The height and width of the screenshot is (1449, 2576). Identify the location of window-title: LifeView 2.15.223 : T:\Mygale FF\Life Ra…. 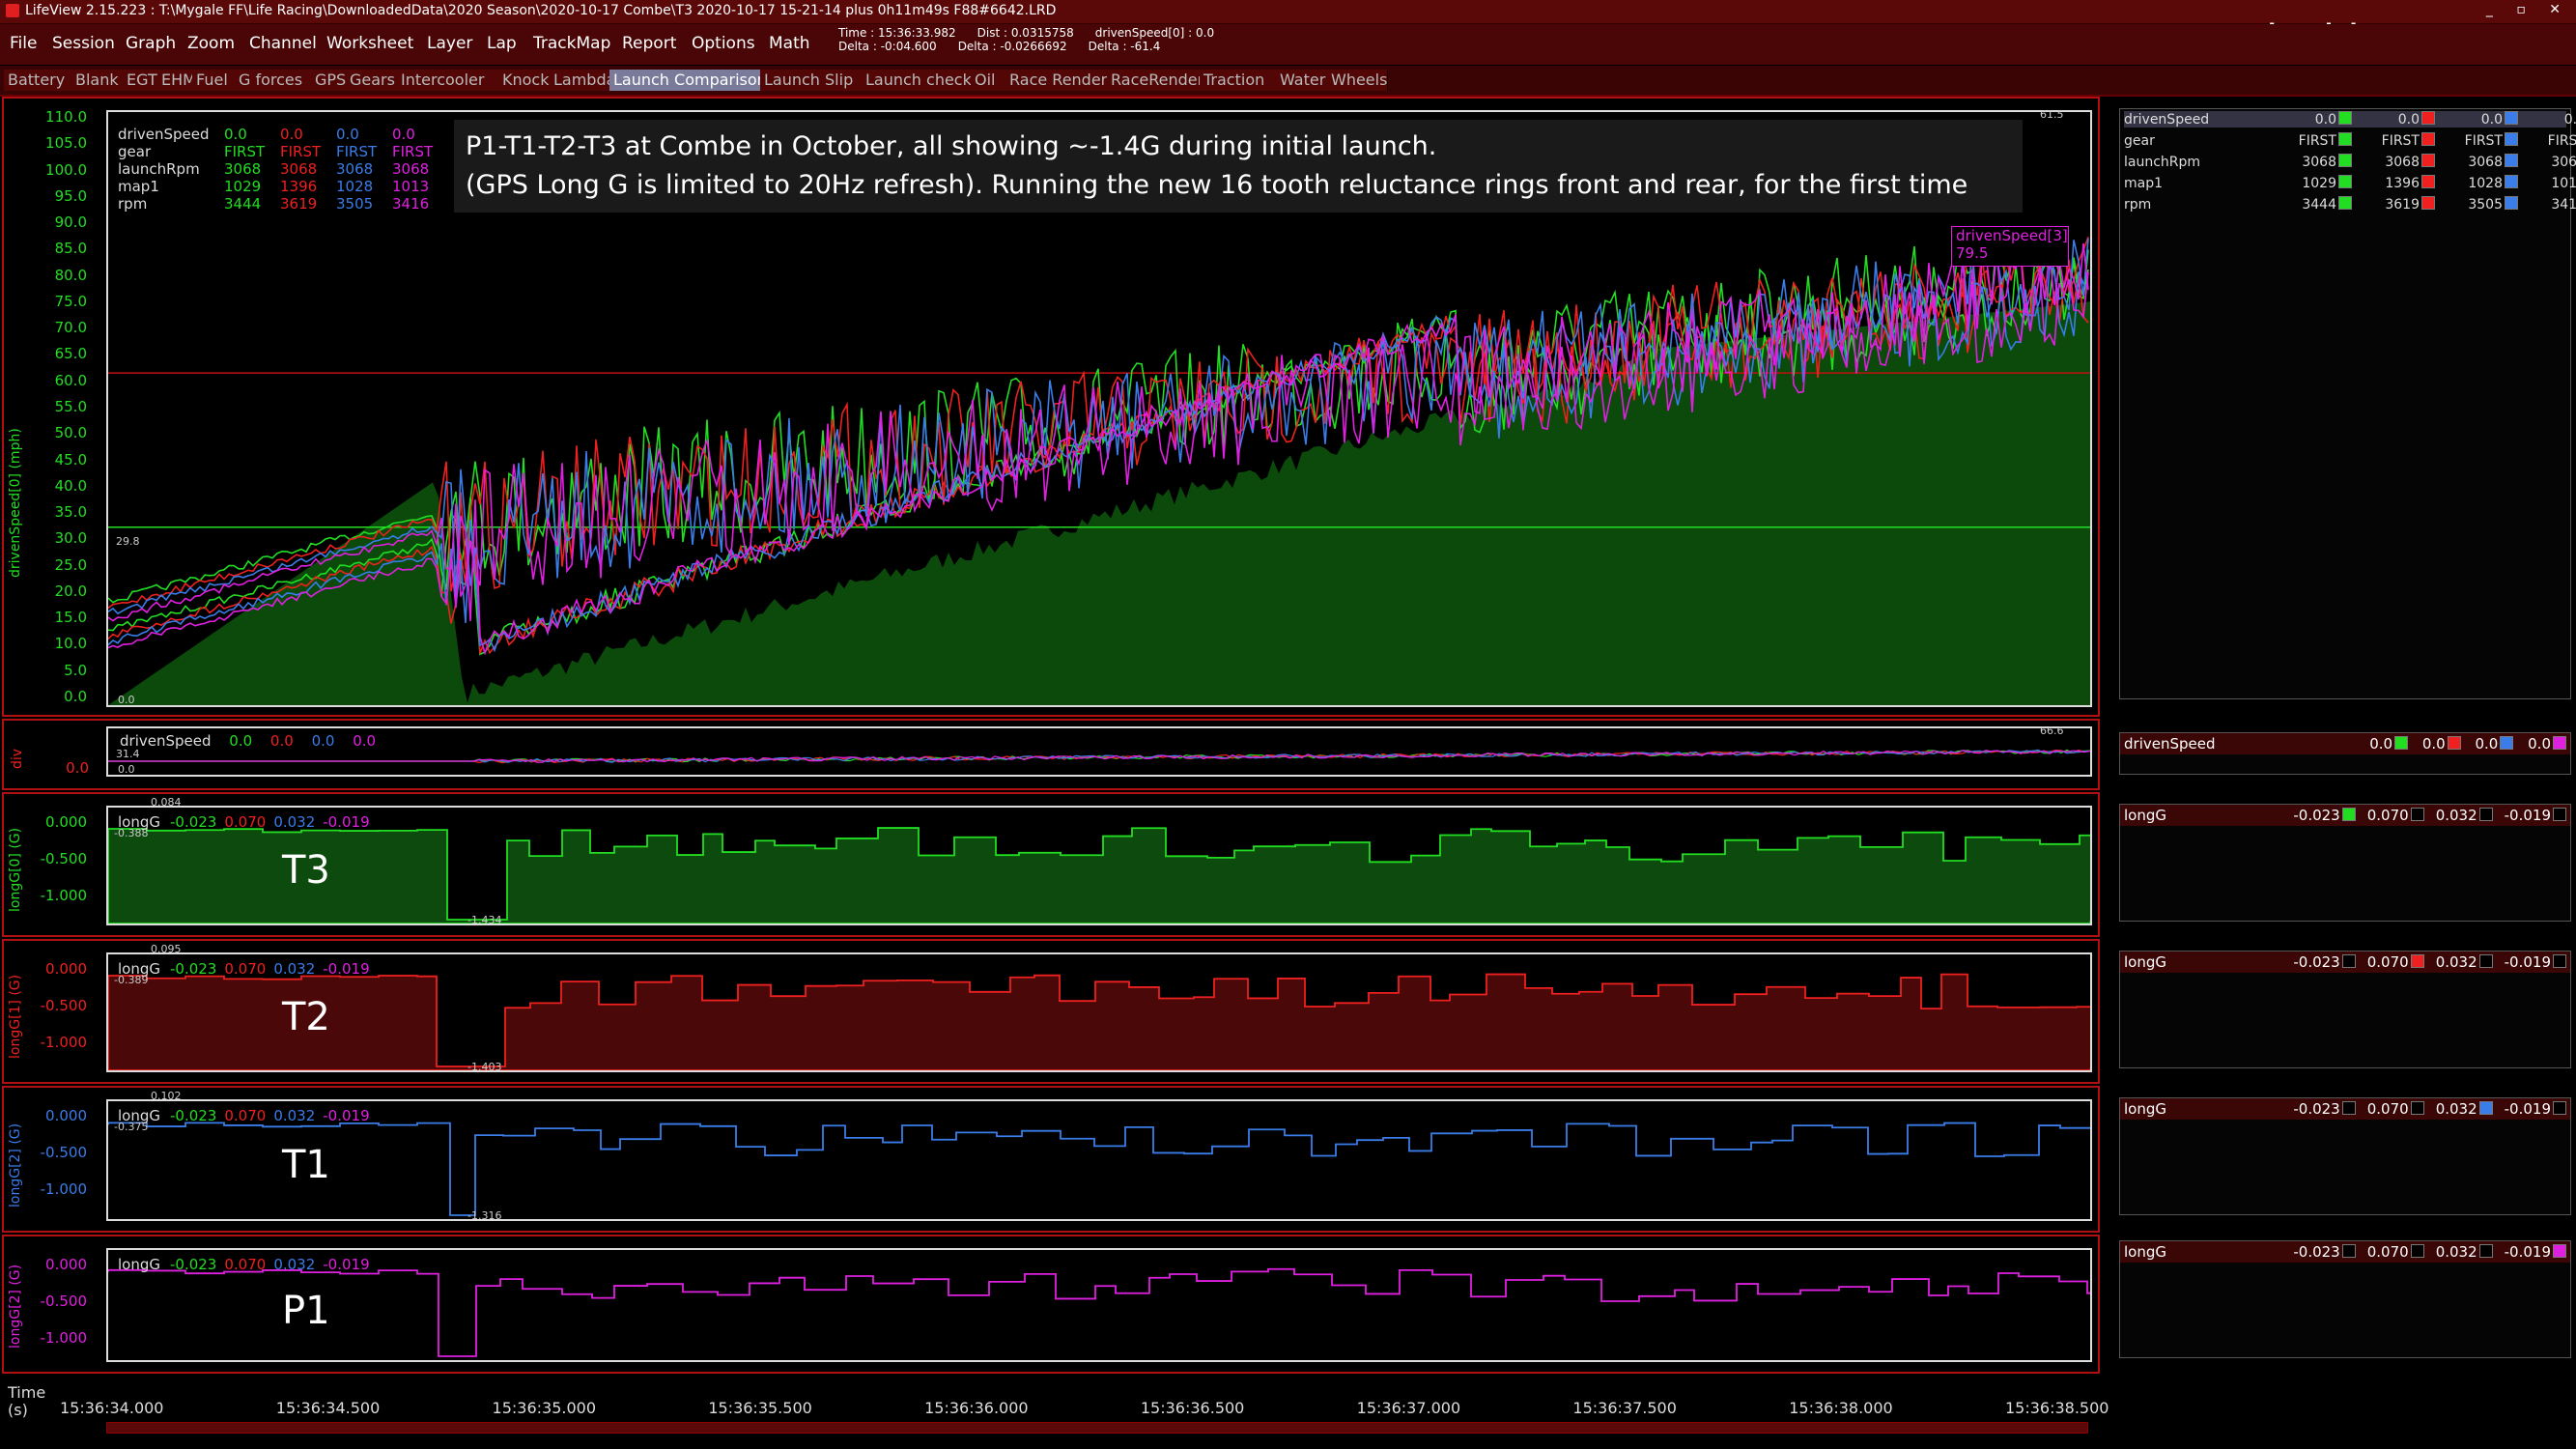
(541, 10).